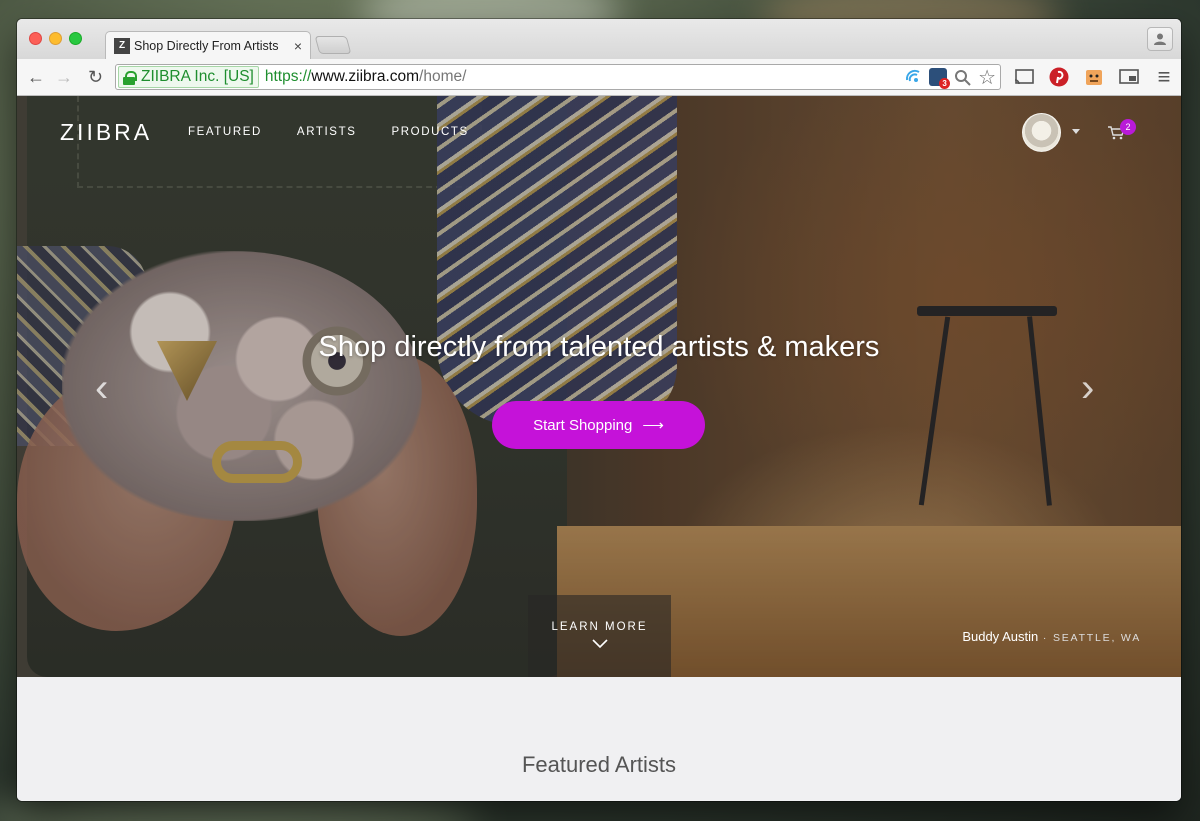 The width and height of the screenshot is (1200, 821). What do you see at coordinates (1129, 77) in the screenshot?
I see `screen-share-icon` at bounding box center [1129, 77].